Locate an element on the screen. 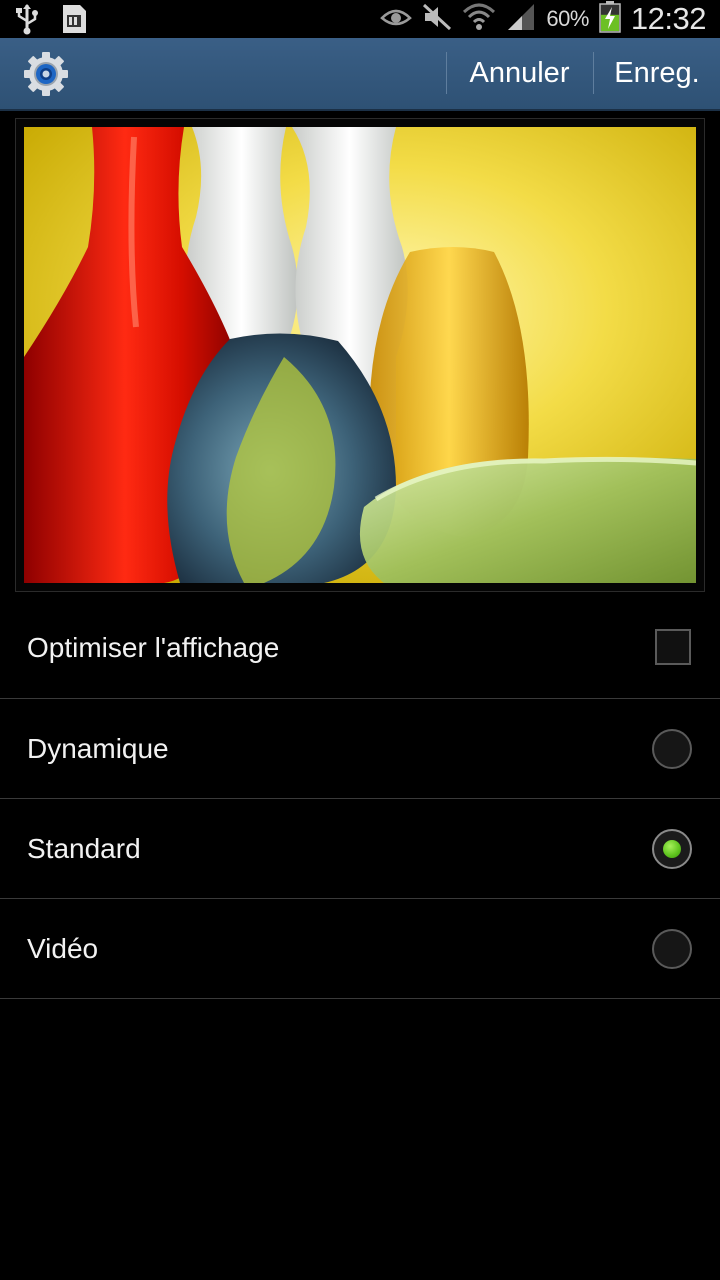 This screenshot has height=1280, width=720. signal-icon is located at coordinates (521, 19).